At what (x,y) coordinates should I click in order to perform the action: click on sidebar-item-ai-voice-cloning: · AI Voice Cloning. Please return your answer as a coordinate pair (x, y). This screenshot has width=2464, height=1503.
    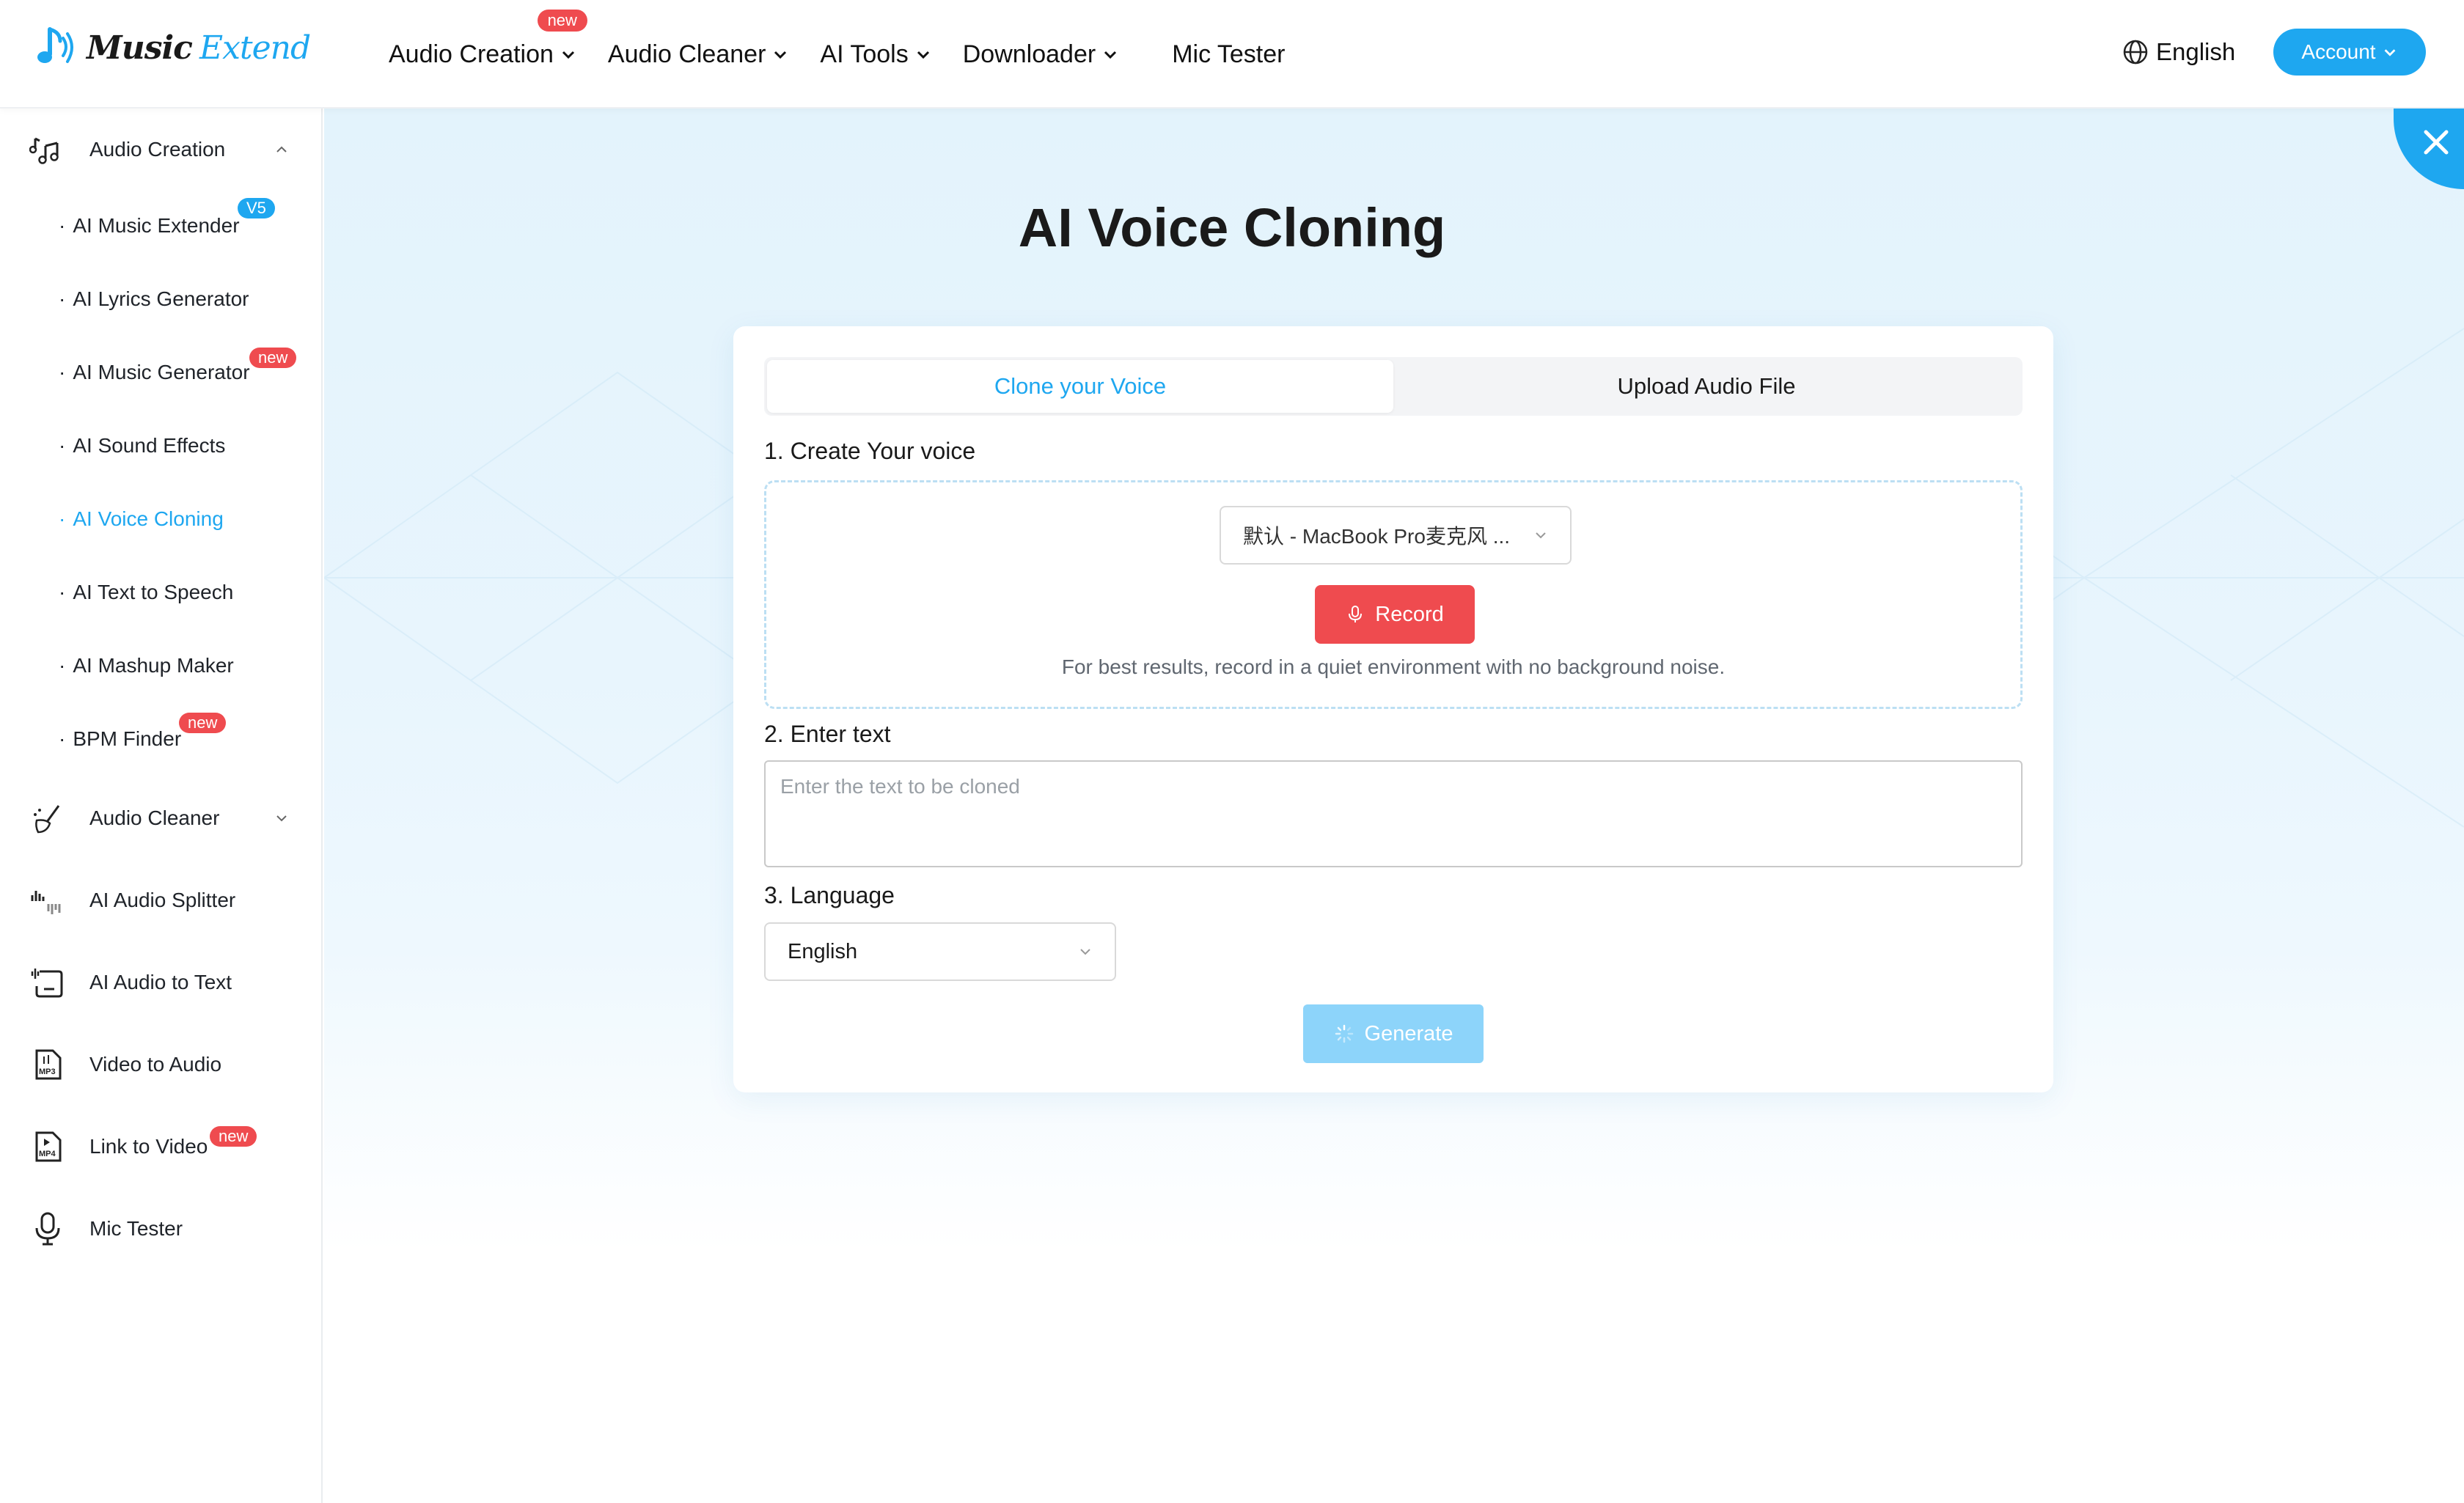
    Looking at the image, I should click on (141, 519).